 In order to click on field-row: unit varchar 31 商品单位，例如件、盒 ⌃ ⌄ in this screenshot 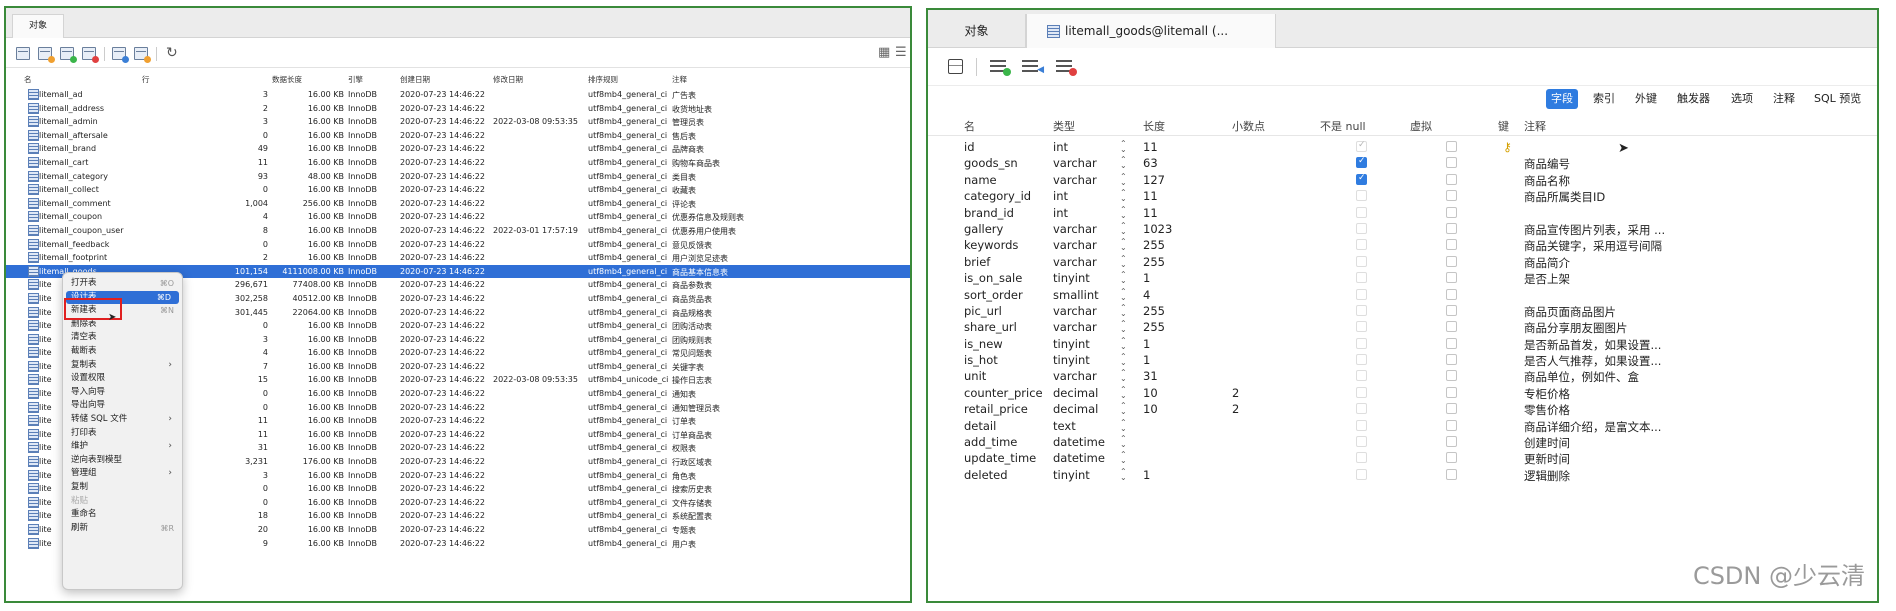, I will do `click(1402, 376)`.